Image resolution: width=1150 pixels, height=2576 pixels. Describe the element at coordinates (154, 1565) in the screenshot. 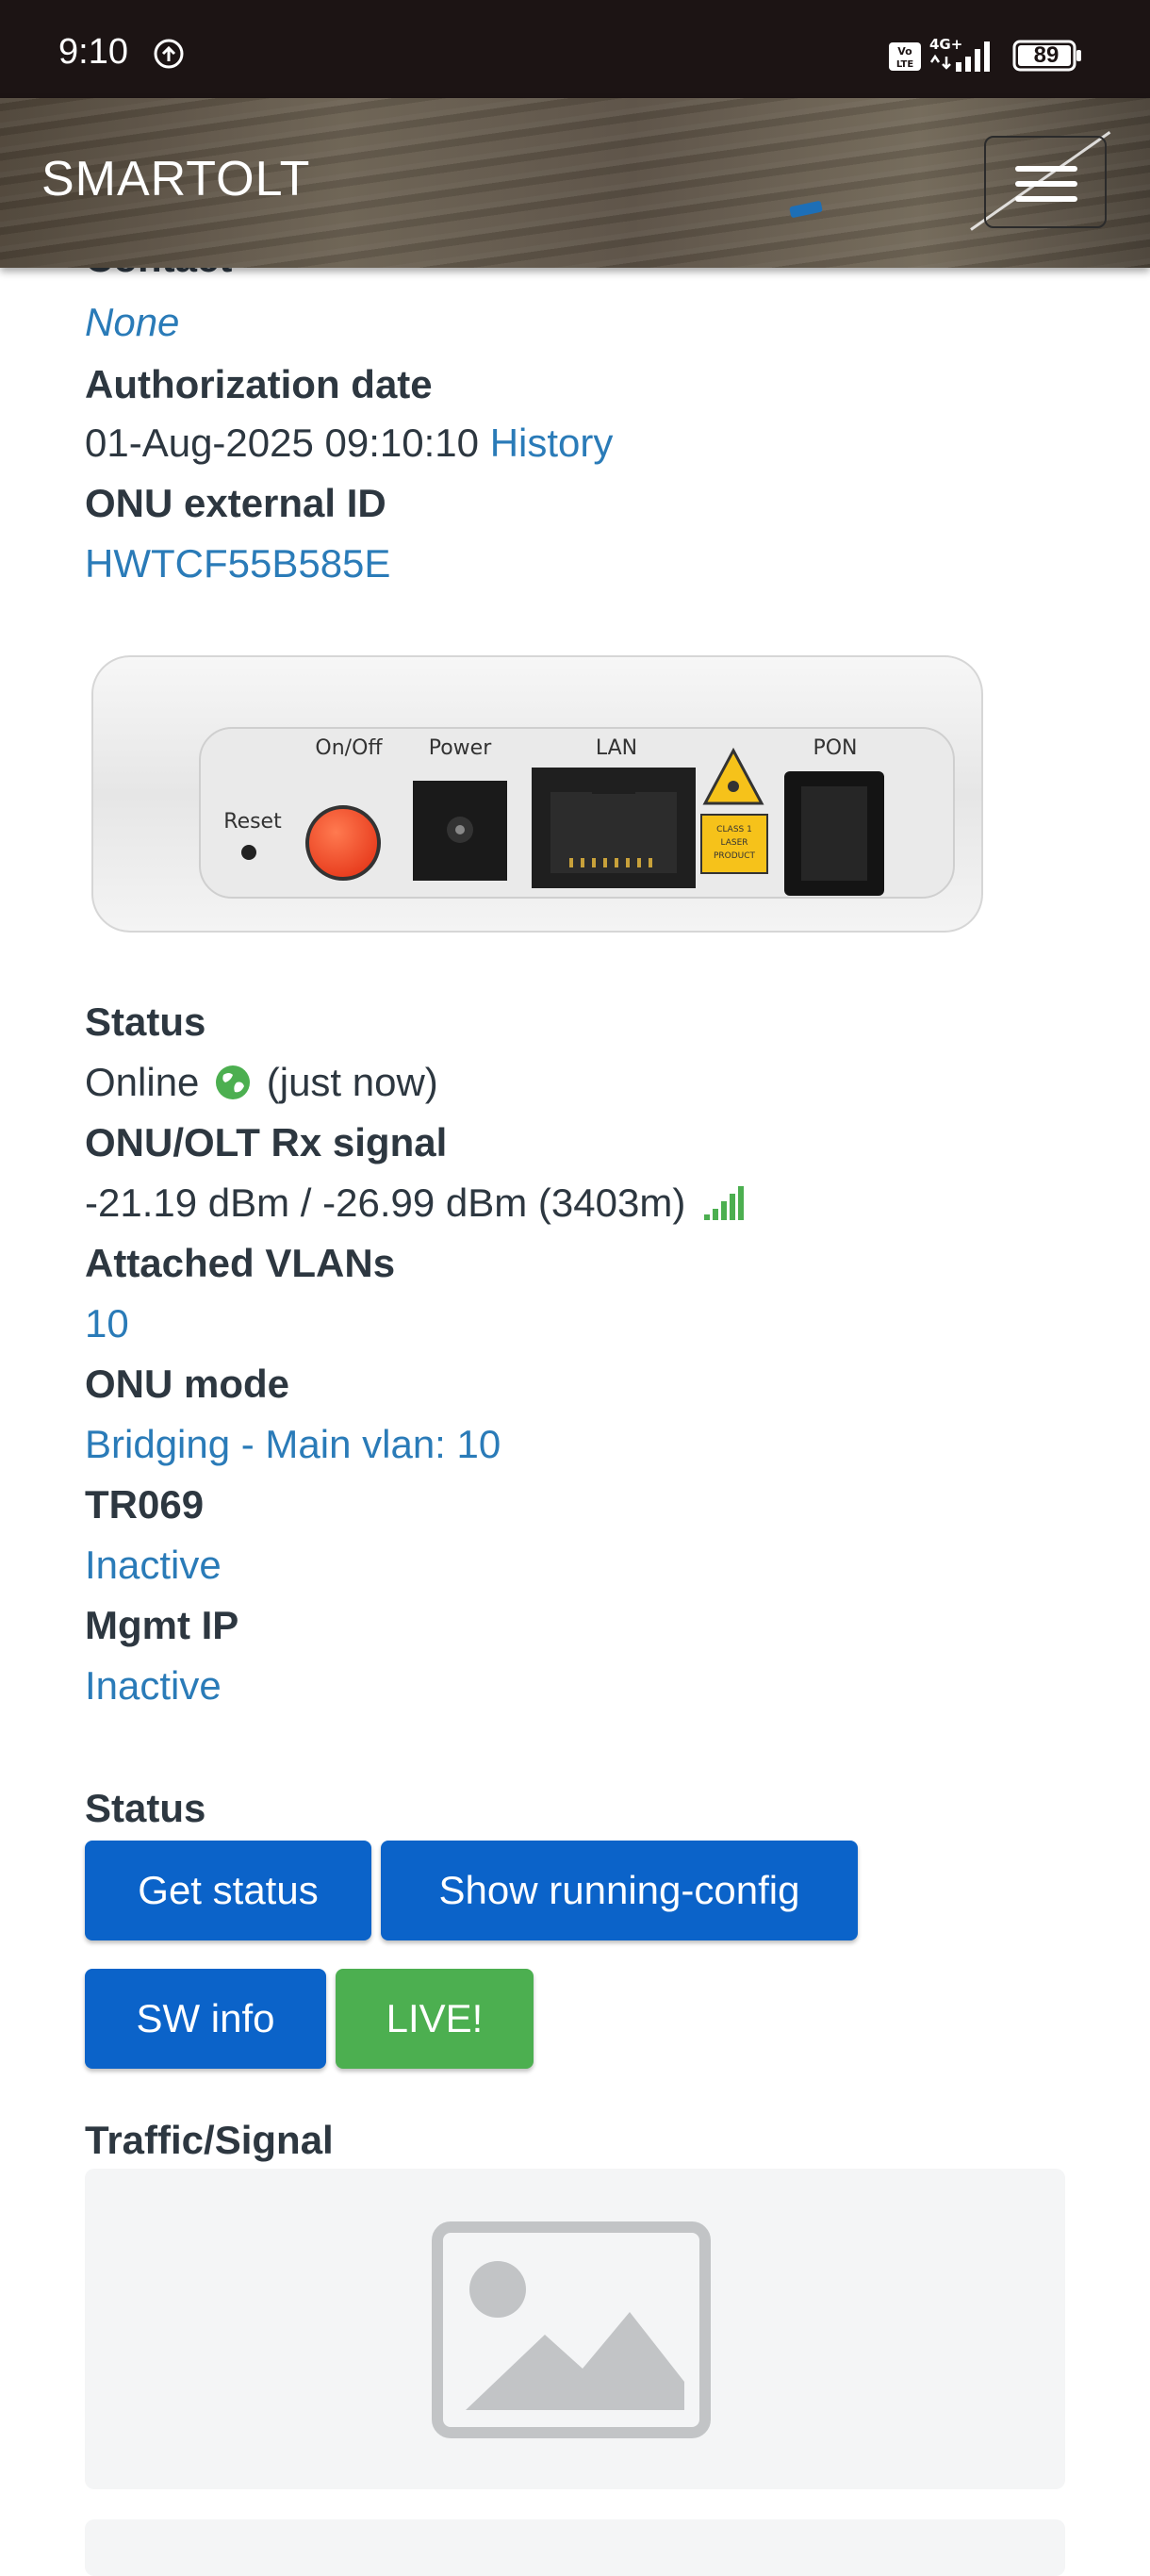

I see `tr069-value: Inactive` at that location.